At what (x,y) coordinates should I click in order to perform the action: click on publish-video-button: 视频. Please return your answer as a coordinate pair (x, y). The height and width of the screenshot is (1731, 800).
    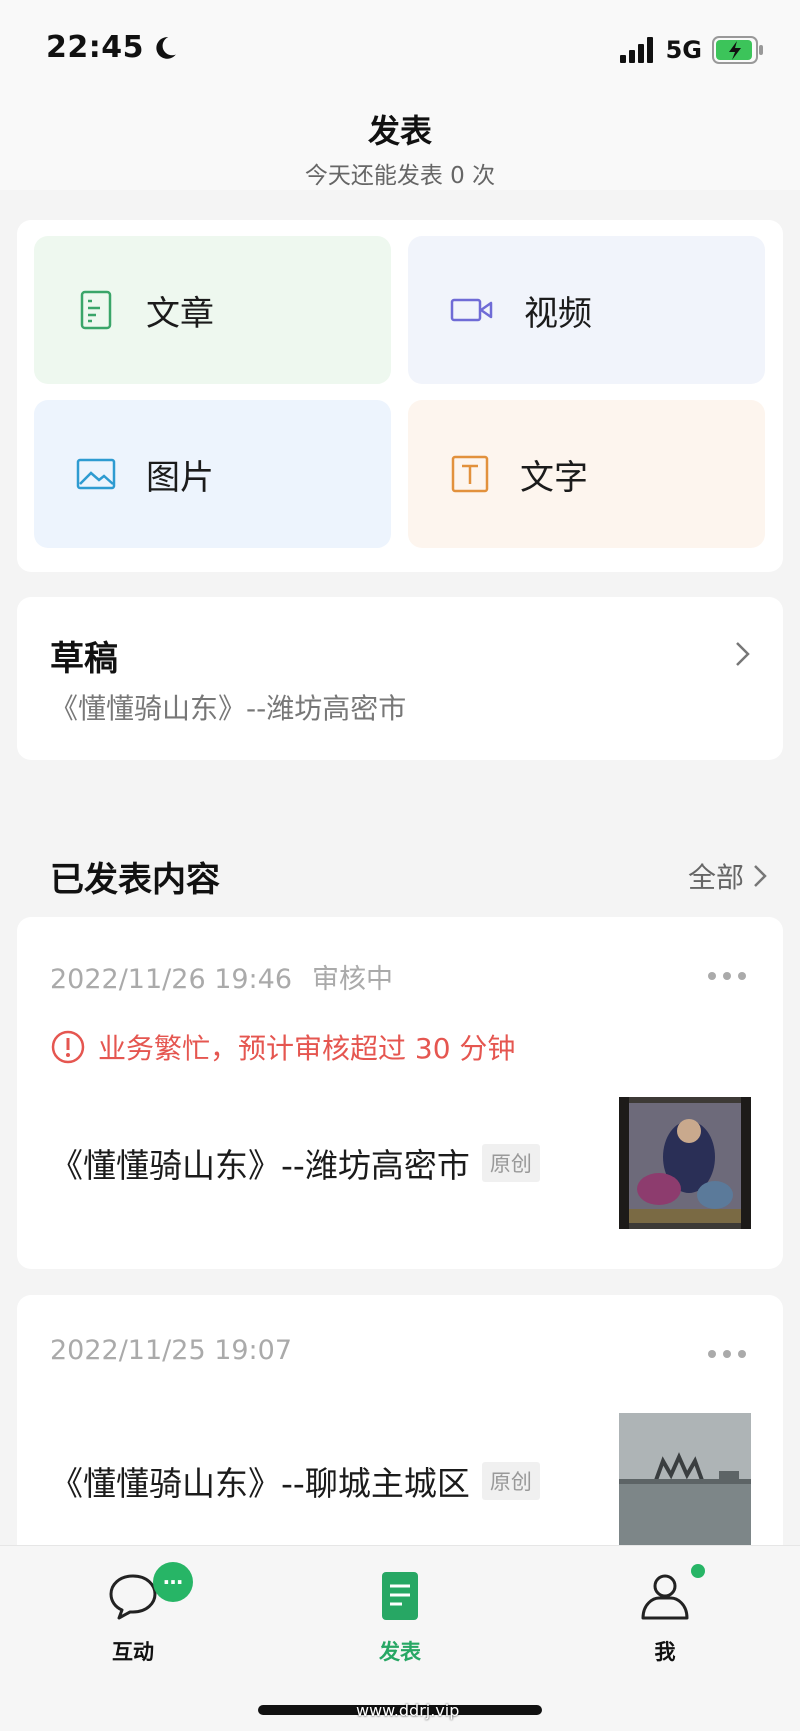
    Looking at the image, I should click on (586, 310).